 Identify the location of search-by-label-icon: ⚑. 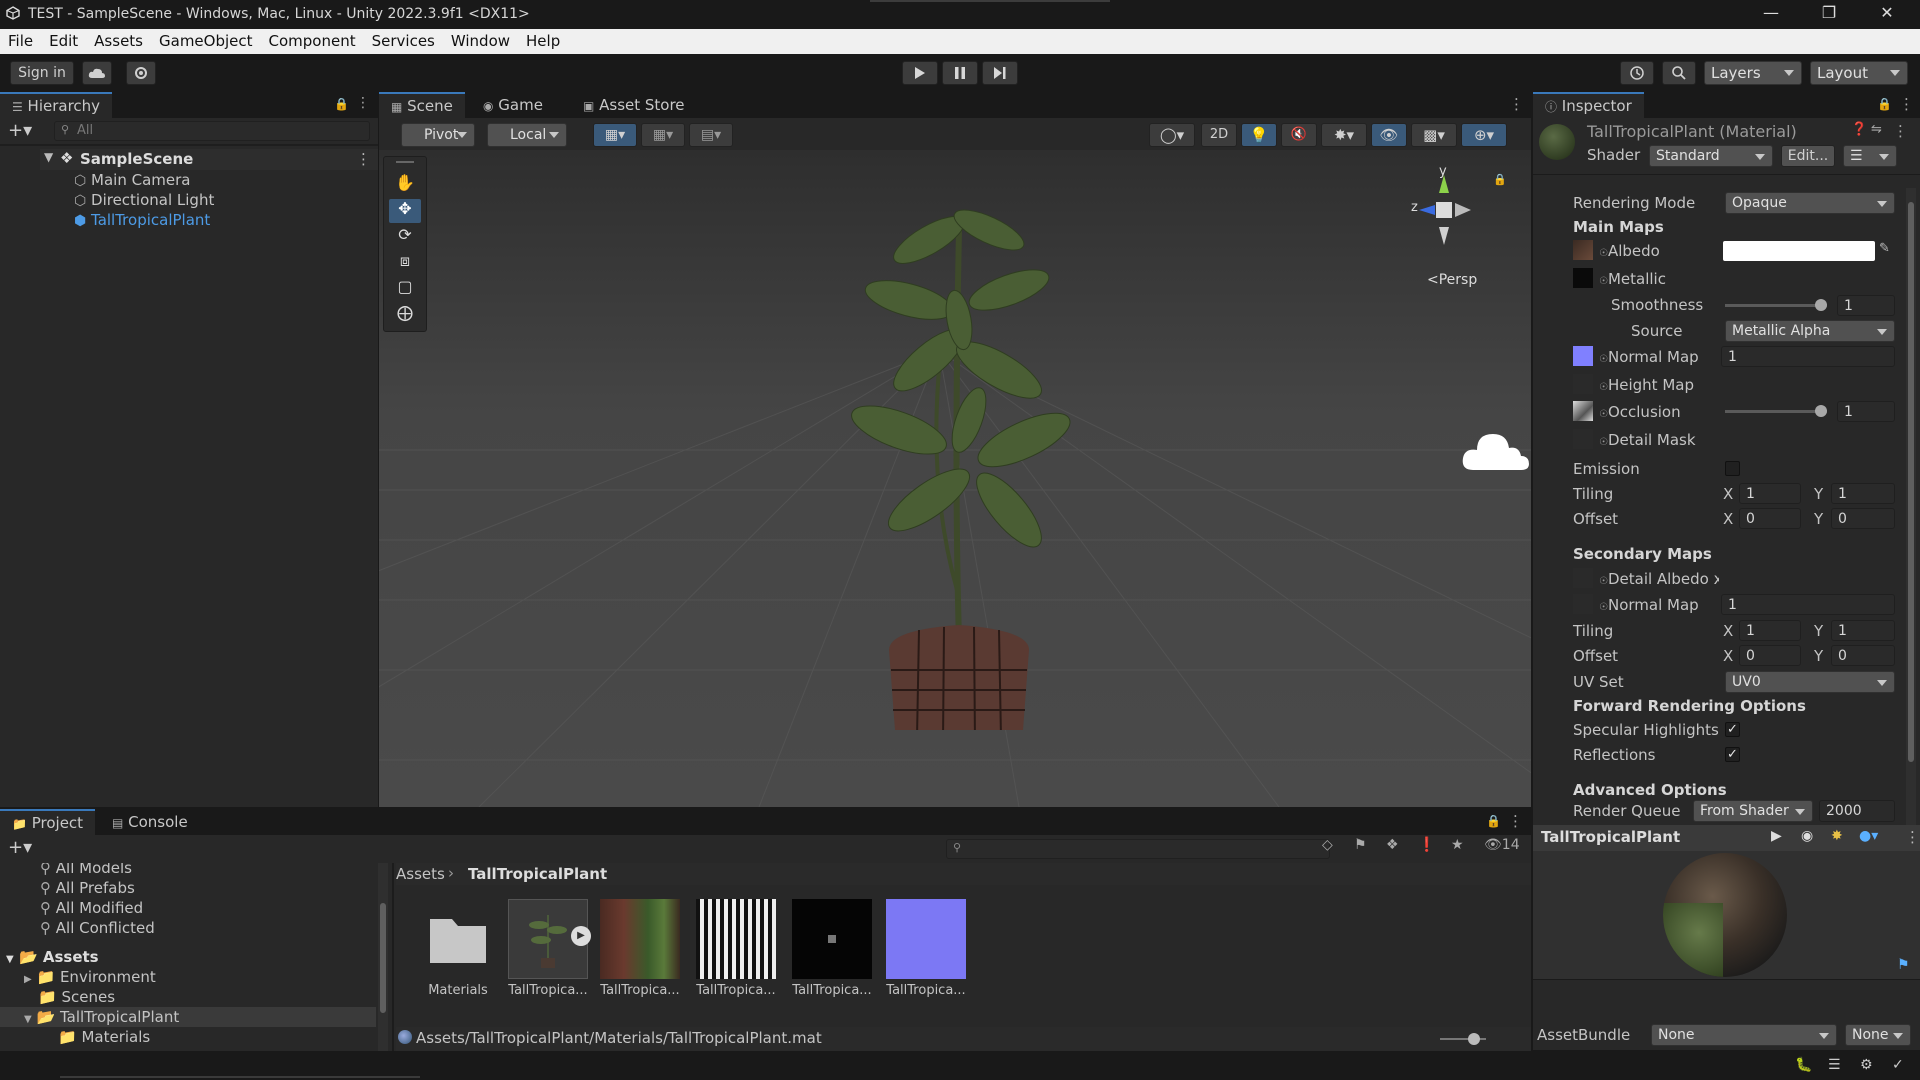
(1360, 845).